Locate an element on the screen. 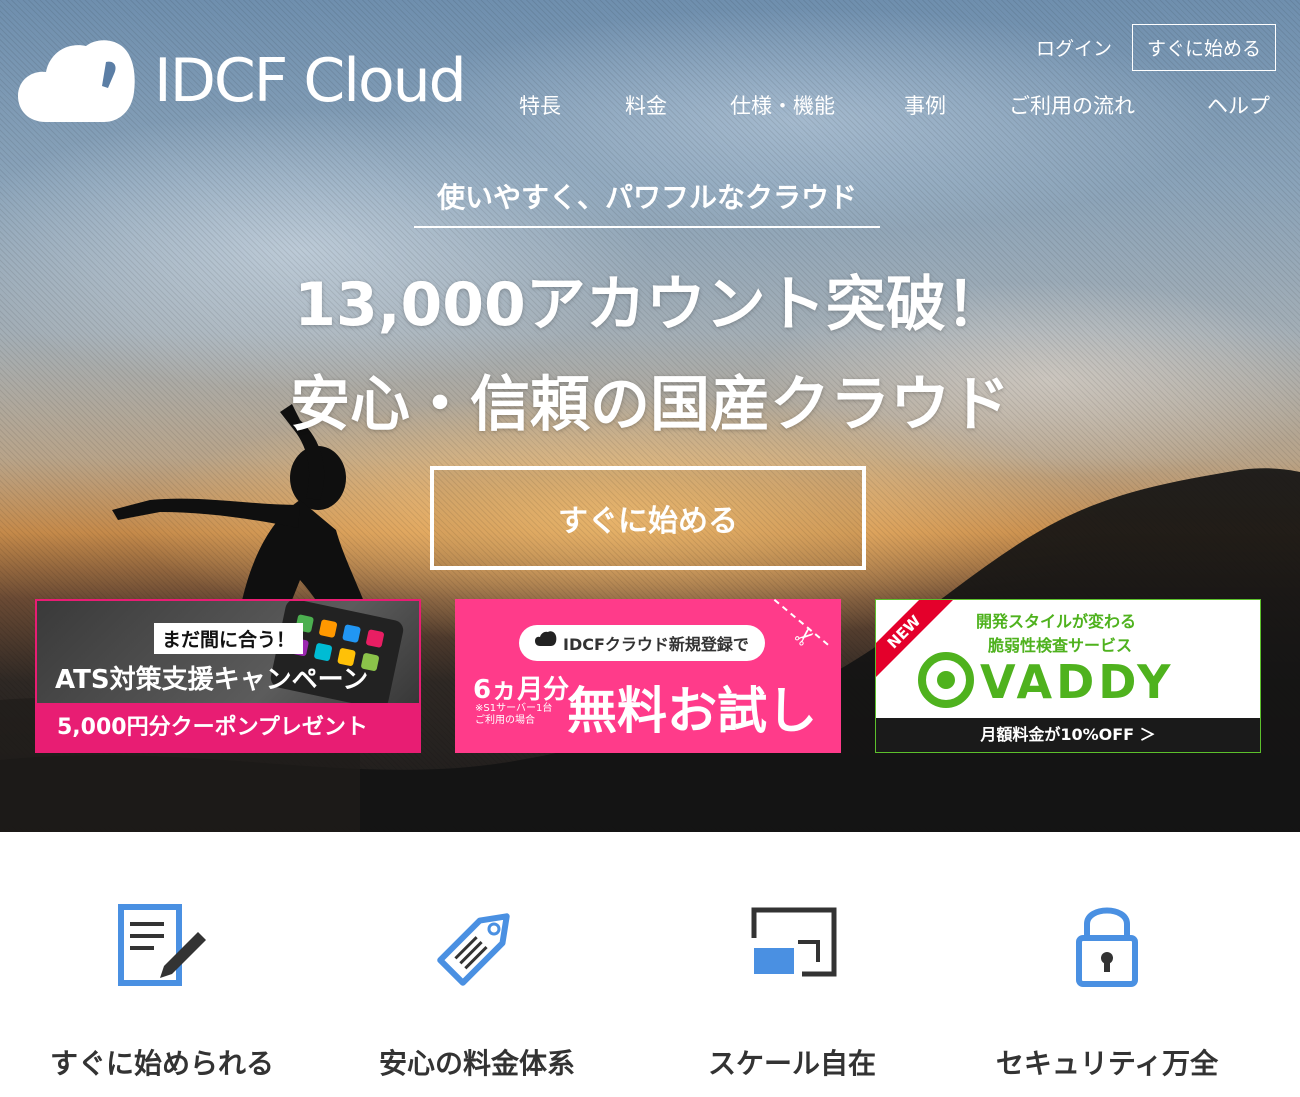  price-tag-icon is located at coordinates (477, 948).